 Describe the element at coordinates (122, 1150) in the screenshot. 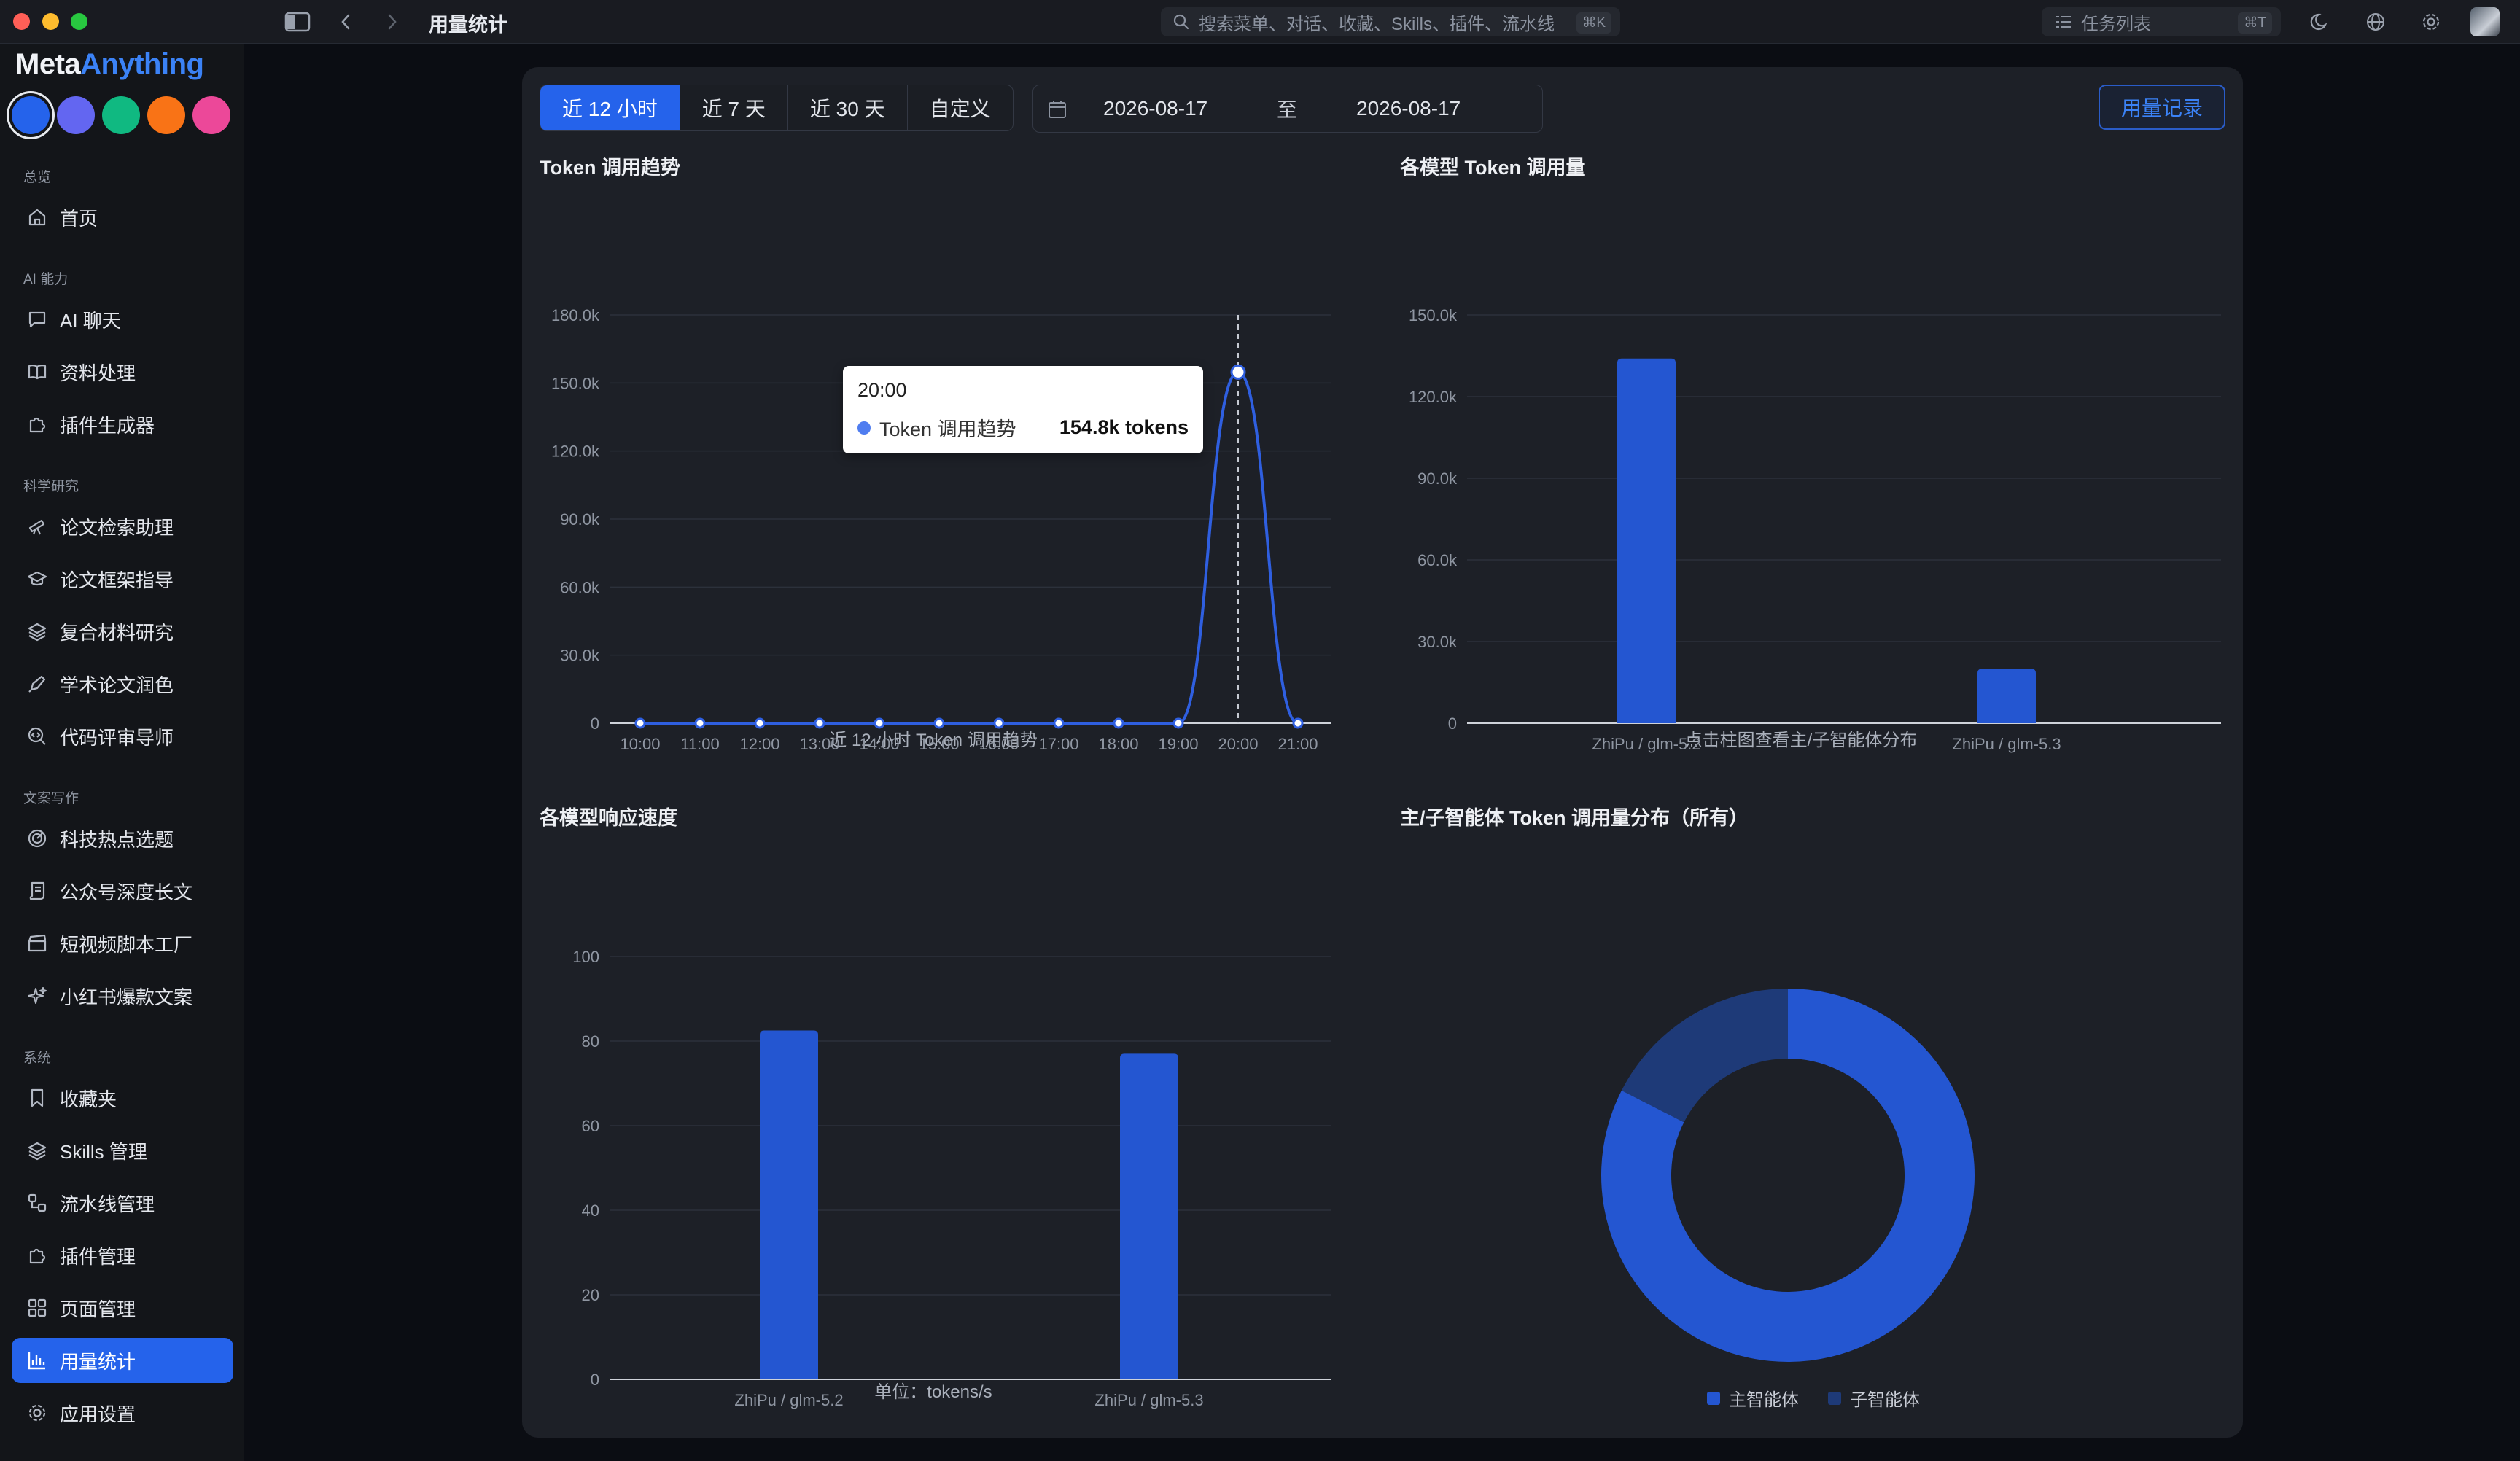

I see `sidebar-item-skills: Skills 管理` at that location.